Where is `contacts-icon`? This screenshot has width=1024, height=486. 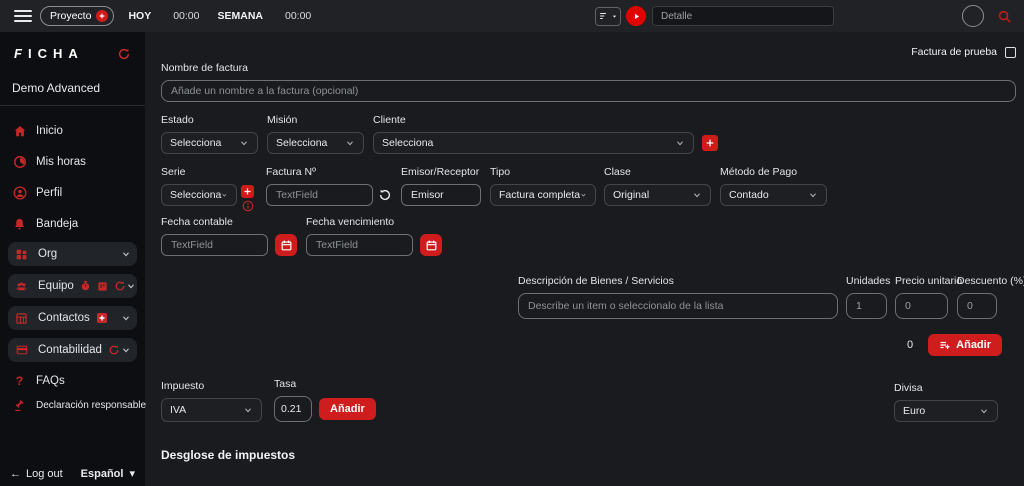
contacts-icon is located at coordinates (21, 318).